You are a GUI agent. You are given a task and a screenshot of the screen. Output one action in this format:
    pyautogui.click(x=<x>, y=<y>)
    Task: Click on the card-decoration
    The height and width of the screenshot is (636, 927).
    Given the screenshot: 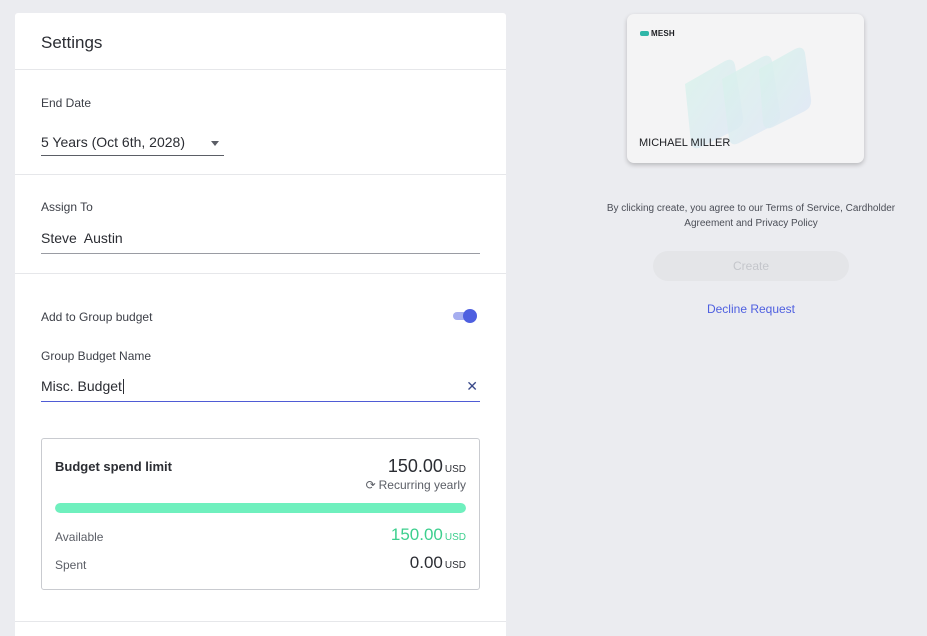 What is the action you would take?
    pyautogui.click(x=748, y=98)
    